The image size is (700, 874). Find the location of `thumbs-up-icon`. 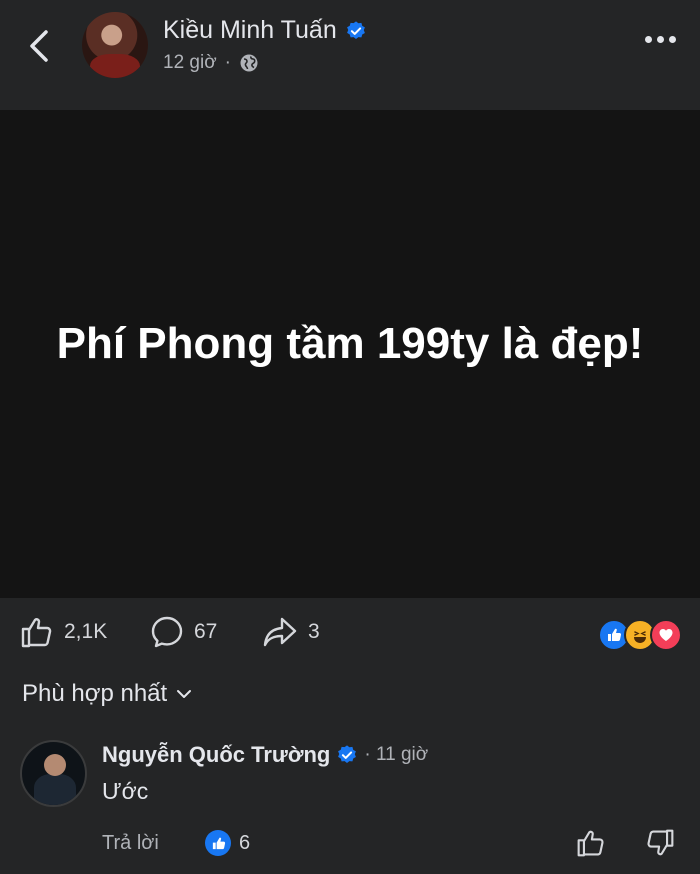

thumbs-up-icon is located at coordinates (591, 843).